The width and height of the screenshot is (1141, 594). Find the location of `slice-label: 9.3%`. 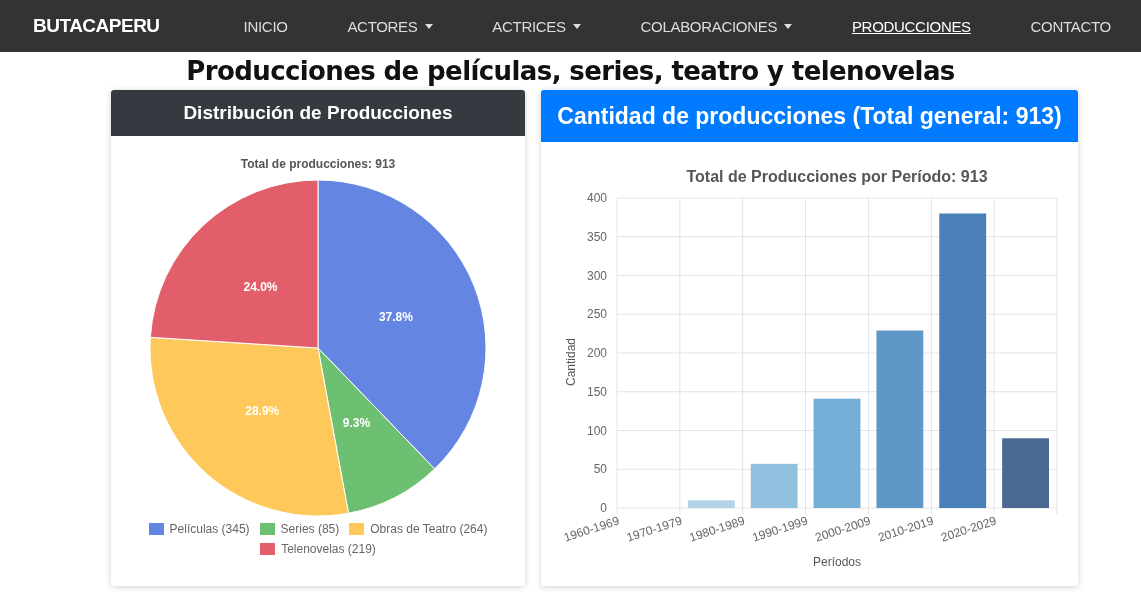

slice-label: 9.3% is located at coordinates (356, 422).